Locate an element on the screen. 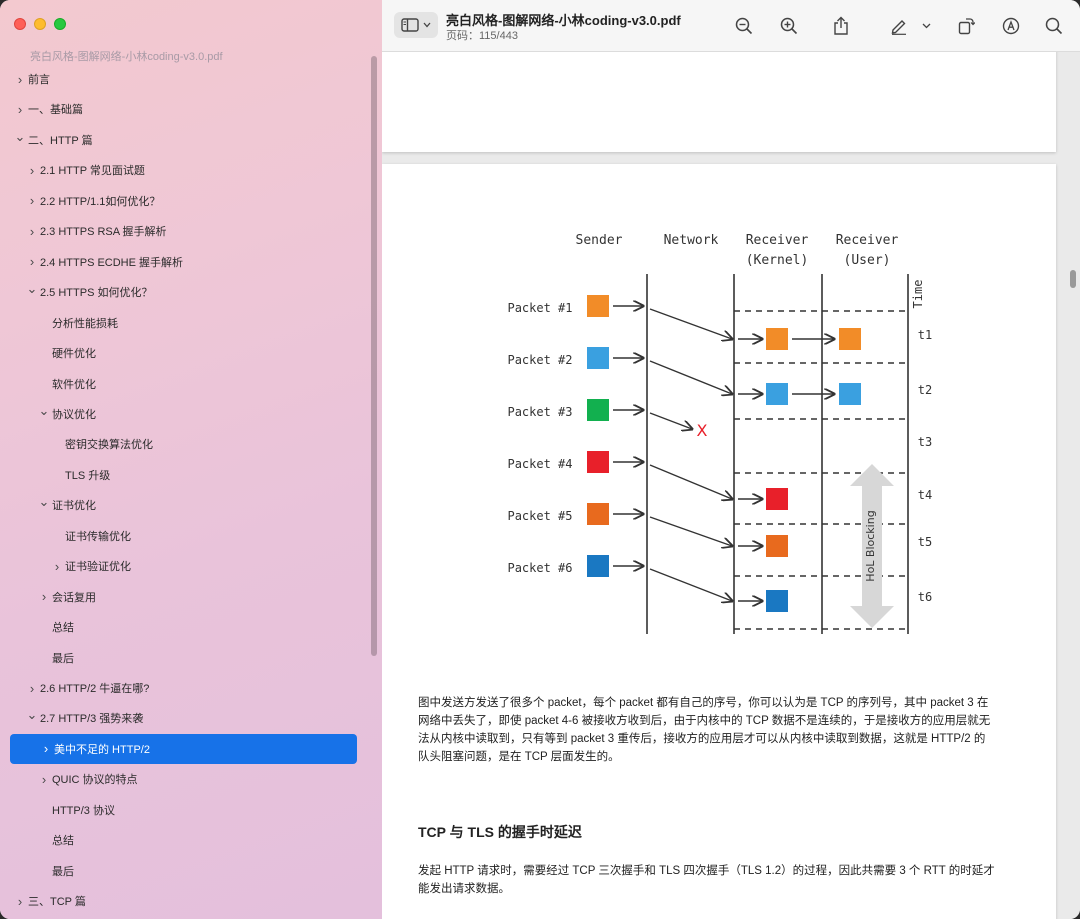 The width and height of the screenshot is (1080, 919). toc-item-label: 2.2 HTTP/1.1如何优化？ is located at coordinates (100, 201).